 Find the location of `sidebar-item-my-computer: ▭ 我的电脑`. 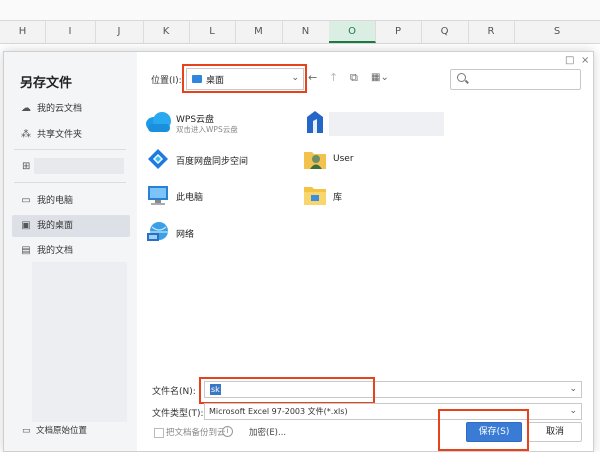

sidebar-item-my-computer: ▭ 我的电脑 is located at coordinates (71, 201).